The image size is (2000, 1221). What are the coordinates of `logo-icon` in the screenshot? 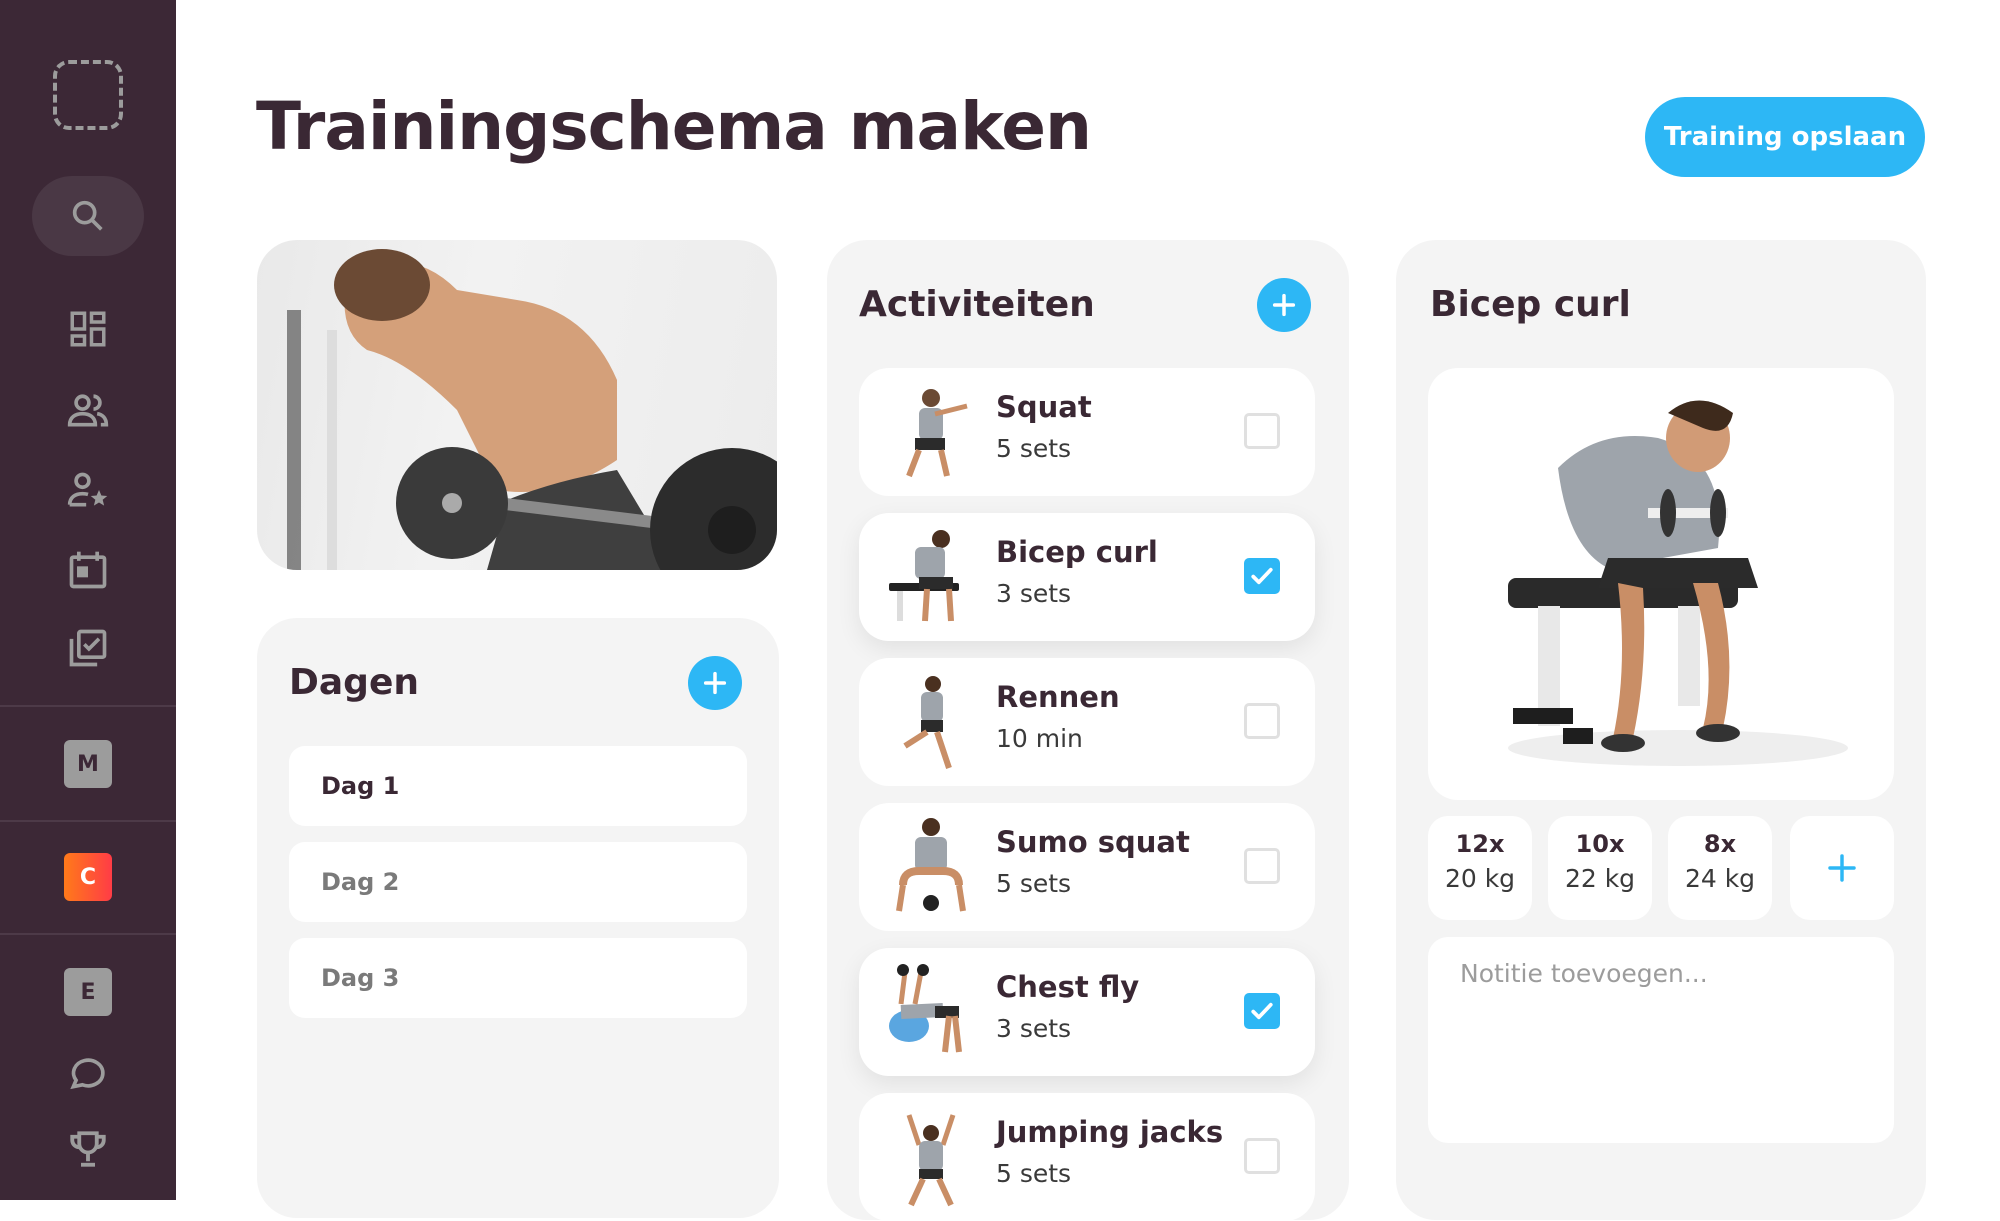 It's located at (88, 95).